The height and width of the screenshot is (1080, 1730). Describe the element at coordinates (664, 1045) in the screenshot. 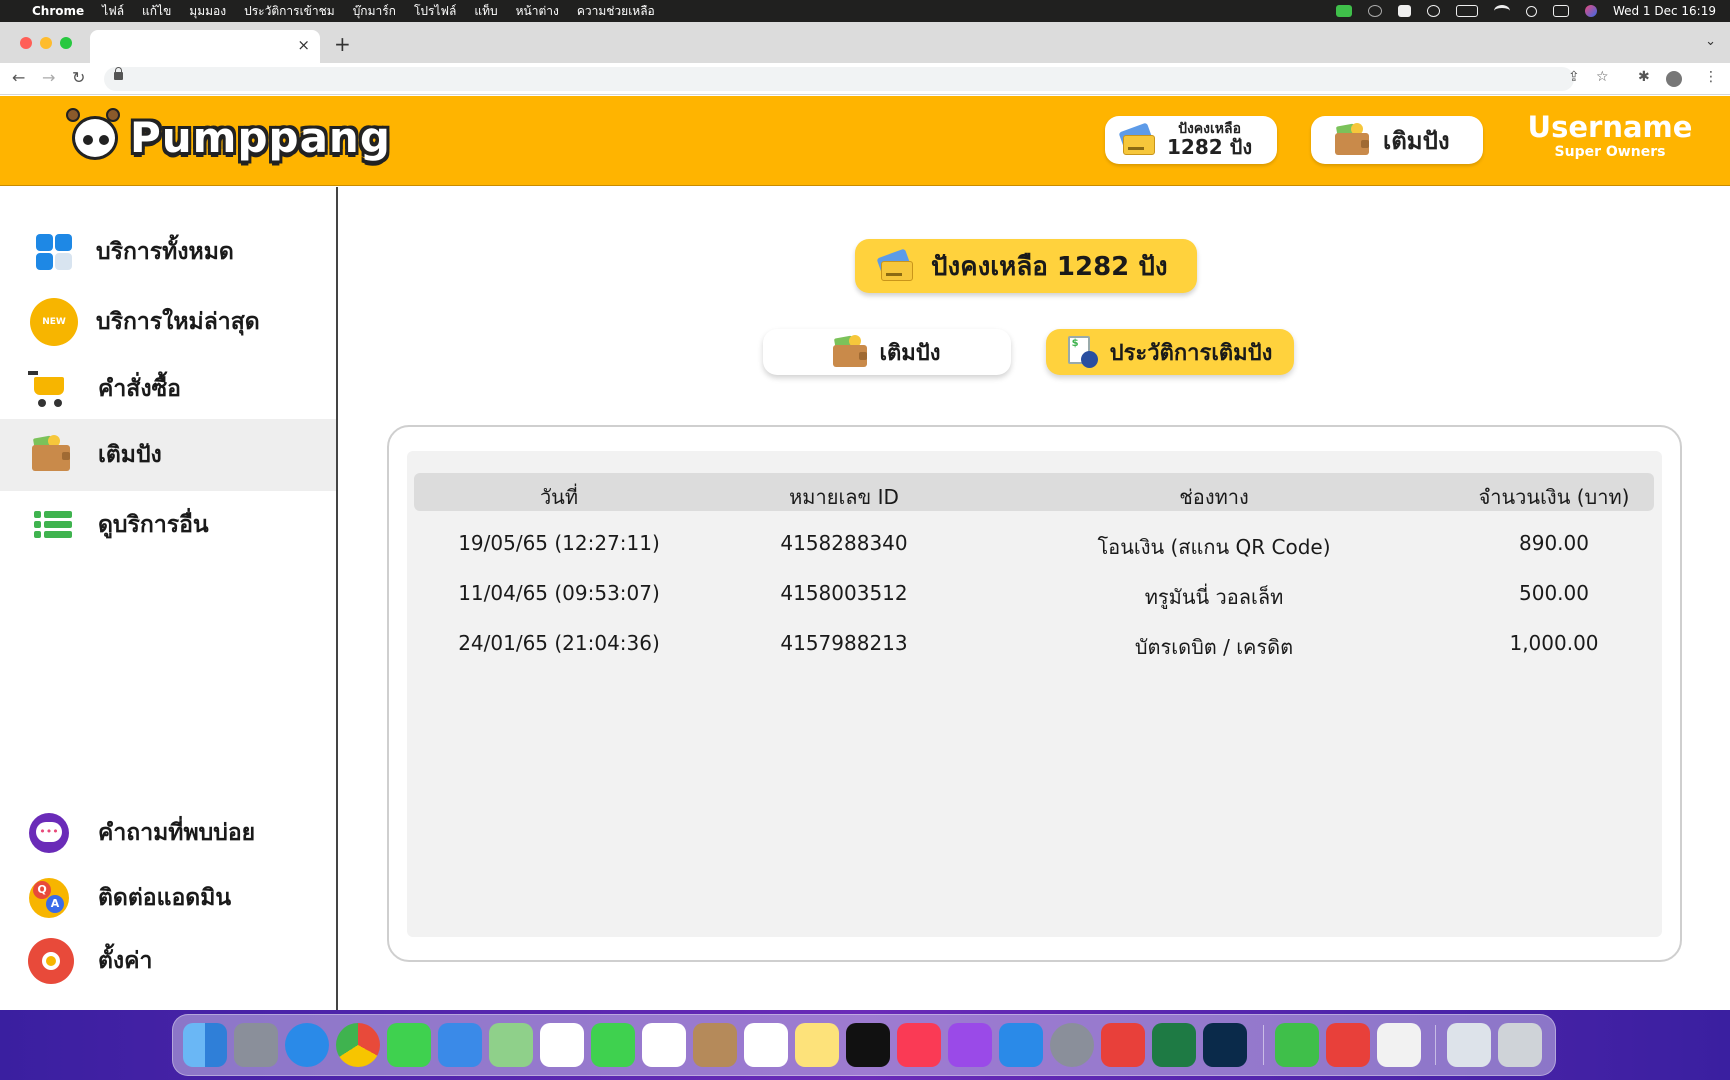

I see `calendar-icon` at that location.